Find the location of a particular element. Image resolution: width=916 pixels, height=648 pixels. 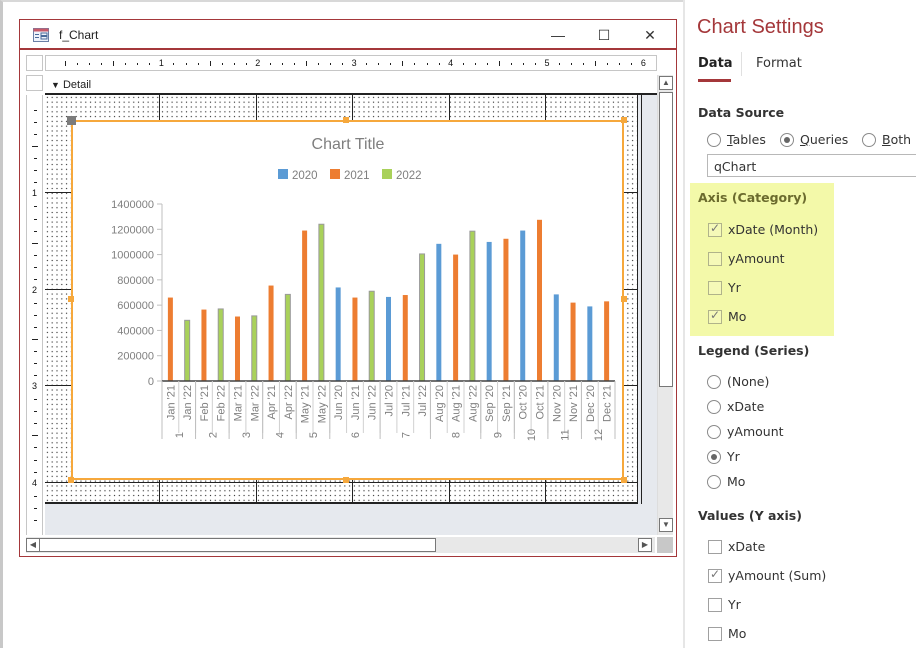

x-tick-label: Apr '22 is located at coordinates (289, 402).